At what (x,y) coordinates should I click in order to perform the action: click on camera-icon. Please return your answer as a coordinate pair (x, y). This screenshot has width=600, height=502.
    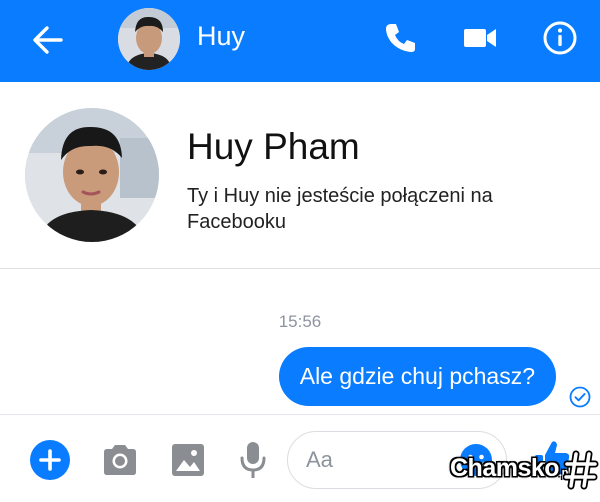
    Looking at the image, I should click on (120, 460).